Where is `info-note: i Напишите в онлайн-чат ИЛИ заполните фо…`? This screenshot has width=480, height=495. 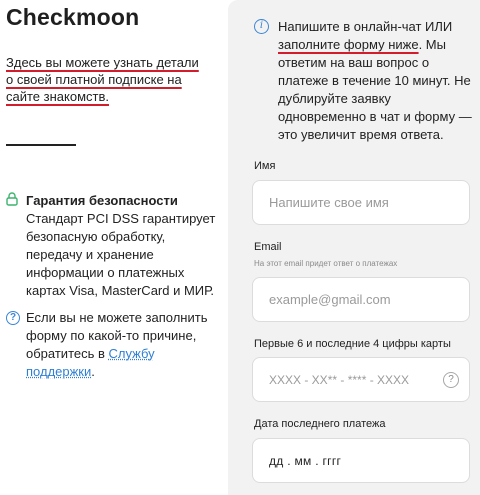 info-note: i Напишите в онлайн-чат ИЛИ заполните фо… is located at coordinates (363, 81).